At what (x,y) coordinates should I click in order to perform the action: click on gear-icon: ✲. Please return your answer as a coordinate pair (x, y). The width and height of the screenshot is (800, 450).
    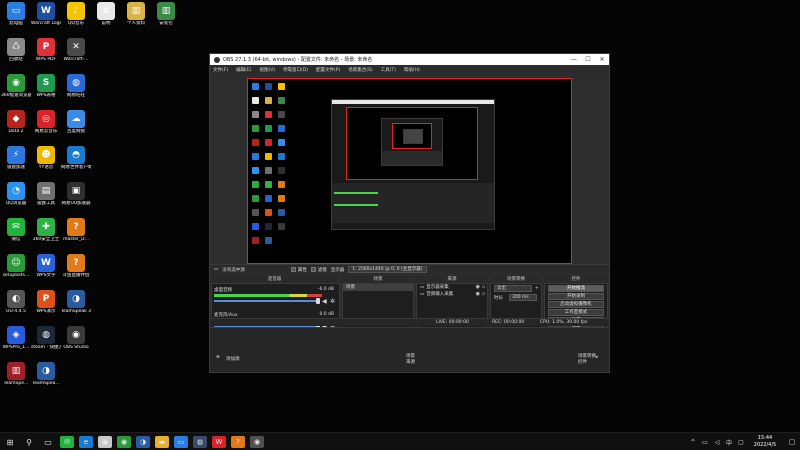
    Looking at the image, I should click on (332, 301).